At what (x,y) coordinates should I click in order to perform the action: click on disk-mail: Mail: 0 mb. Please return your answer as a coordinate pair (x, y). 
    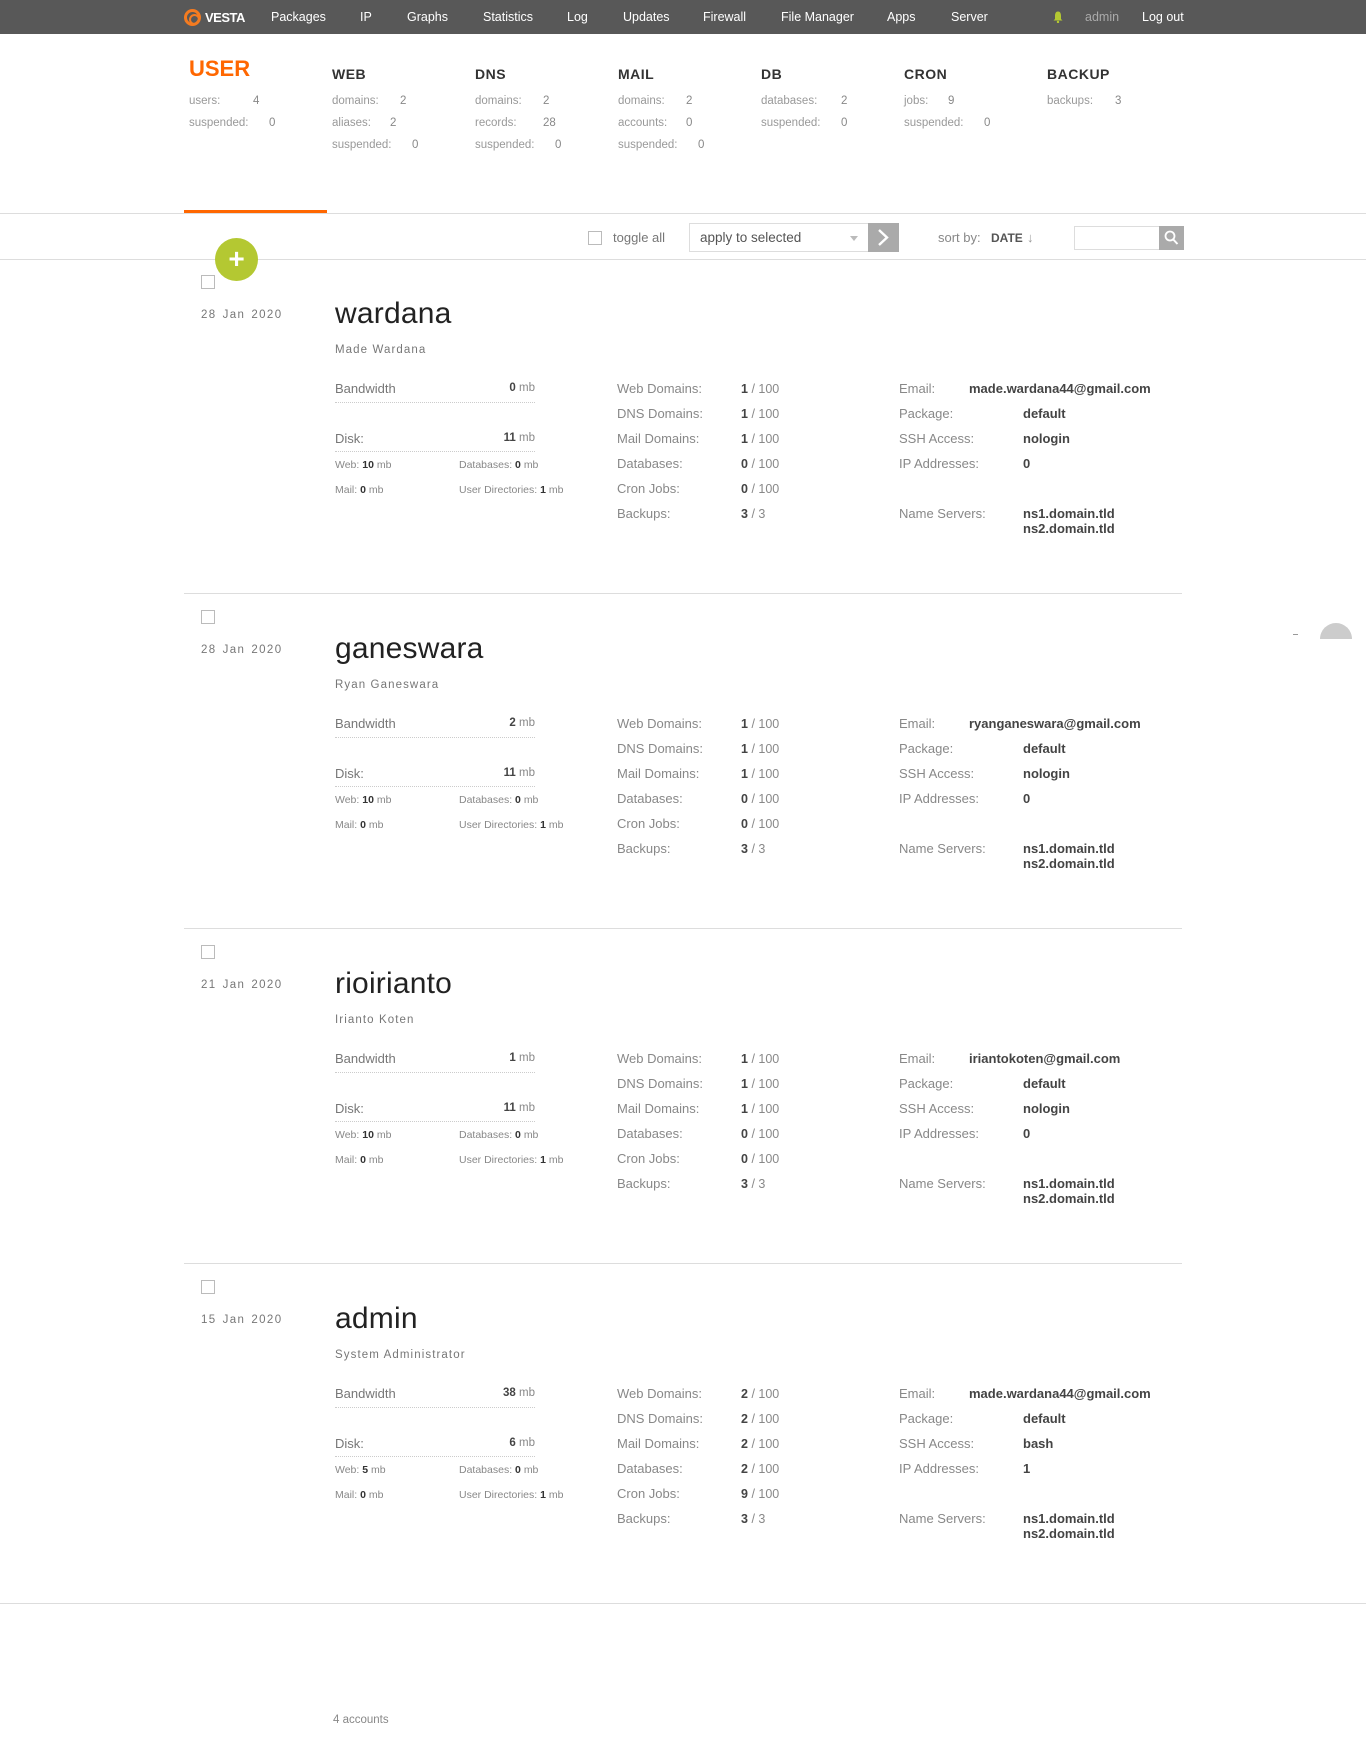
    Looking at the image, I should click on (359, 1160).